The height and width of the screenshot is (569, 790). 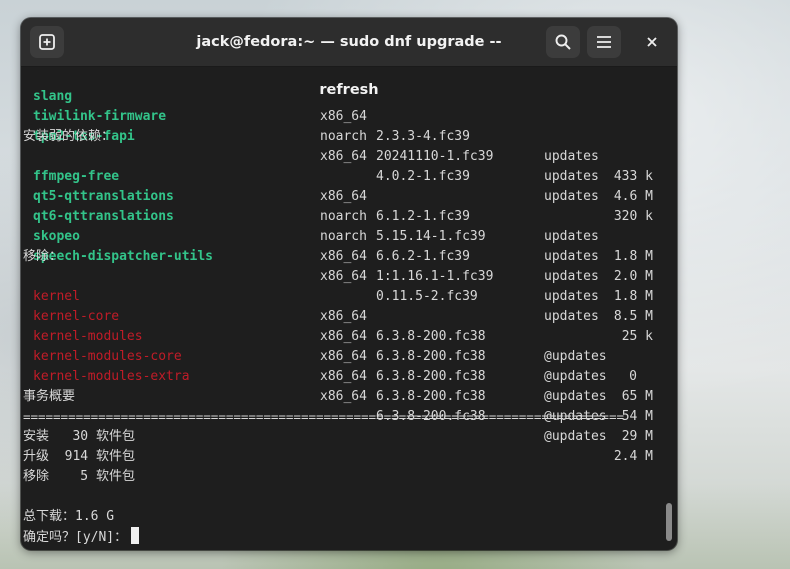 I want to click on main-menu-button, so click(x=604, y=42).